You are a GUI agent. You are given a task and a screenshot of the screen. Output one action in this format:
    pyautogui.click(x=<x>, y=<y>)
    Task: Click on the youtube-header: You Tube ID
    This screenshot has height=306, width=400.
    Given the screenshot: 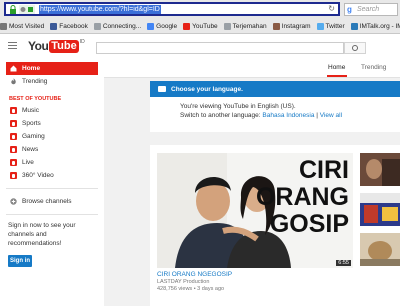 What is the action you would take?
    pyautogui.click(x=200, y=46)
    